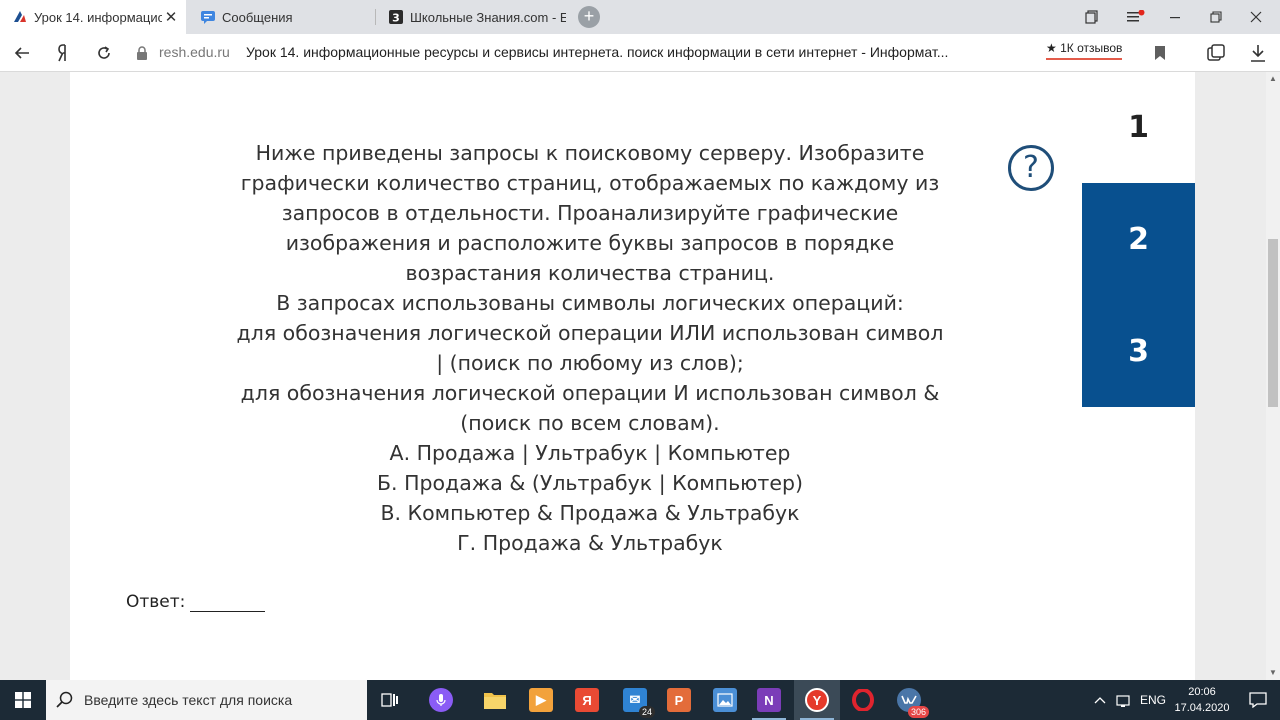 The height and width of the screenshot is (720, 1280). I want to click on onenote-button: N, so click(769, 700).